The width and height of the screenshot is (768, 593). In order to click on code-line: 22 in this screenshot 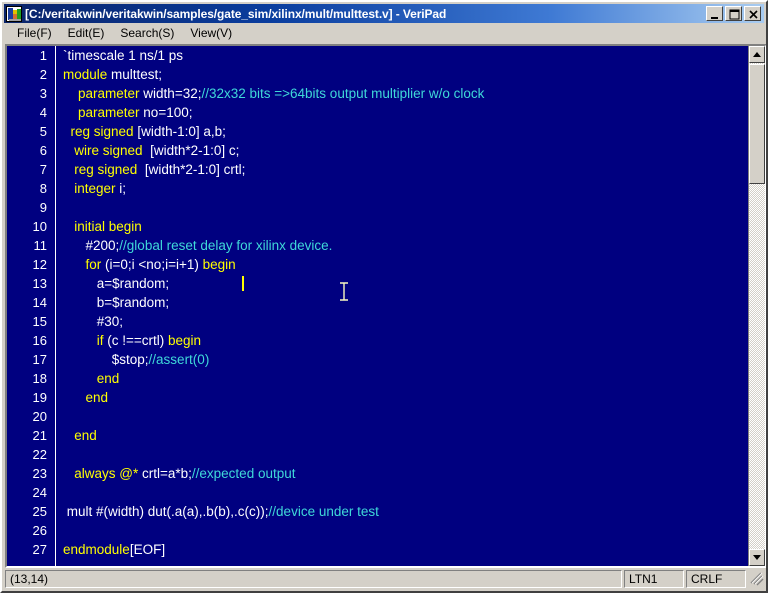, I will do `click(377, 454)`.